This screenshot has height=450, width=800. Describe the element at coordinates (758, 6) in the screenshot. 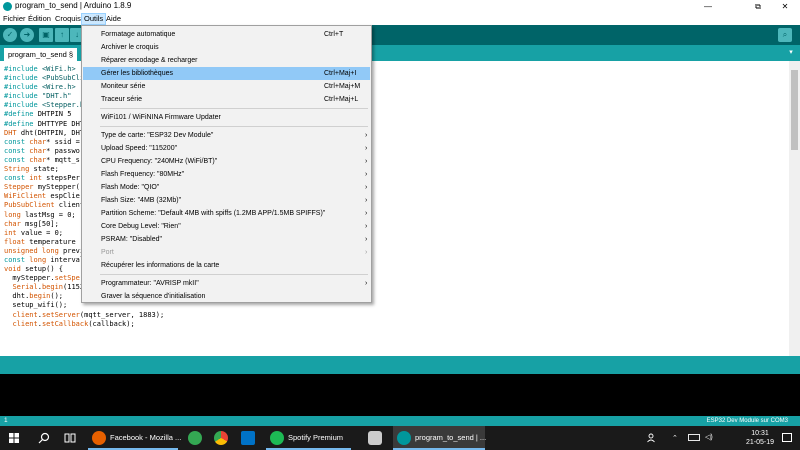

I see `maximize-button: ⧉` at that location.